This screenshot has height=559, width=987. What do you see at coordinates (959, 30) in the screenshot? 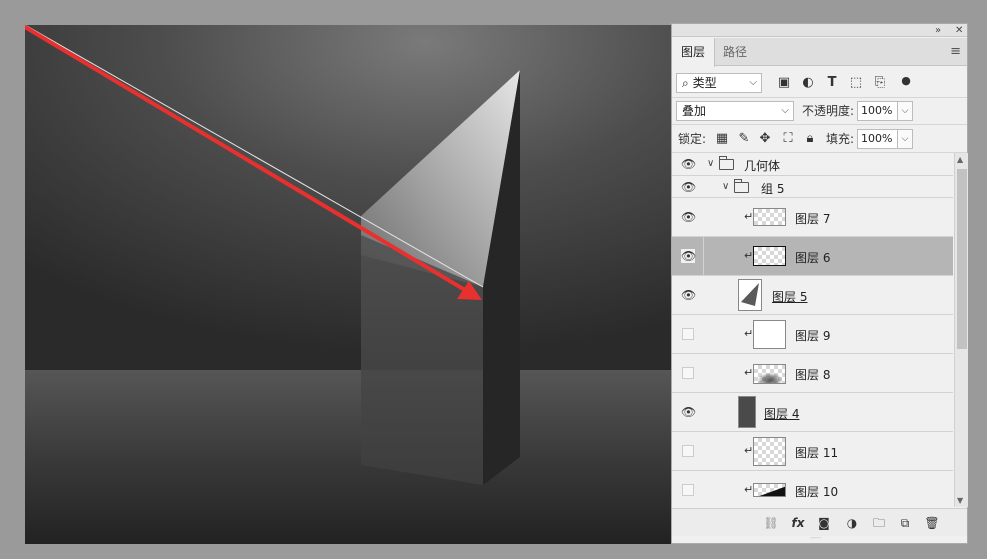
I see `close-icon: ✕` at bounding box center [959, 30].